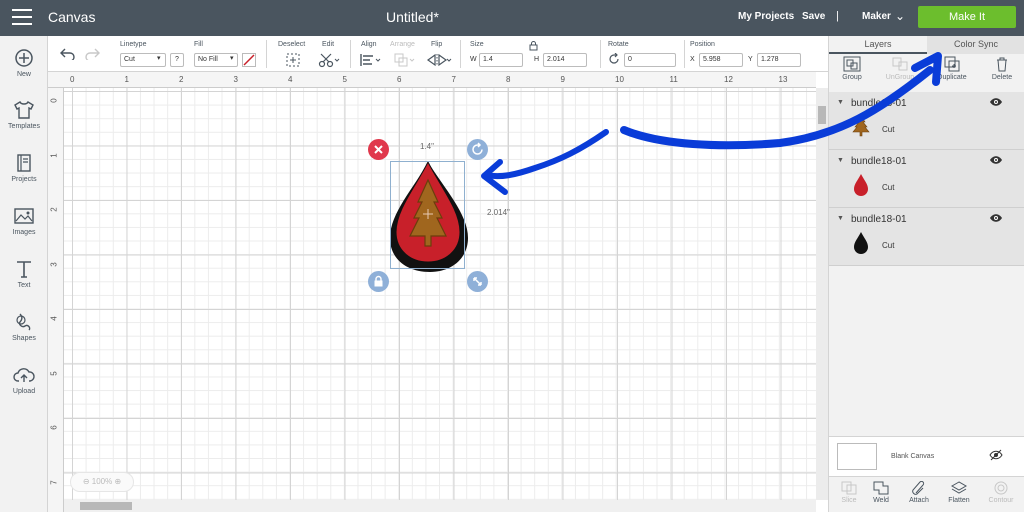  Describe the element at coordinates (900, 64) in the screenshot. I see `ungroup-icon` at that location.